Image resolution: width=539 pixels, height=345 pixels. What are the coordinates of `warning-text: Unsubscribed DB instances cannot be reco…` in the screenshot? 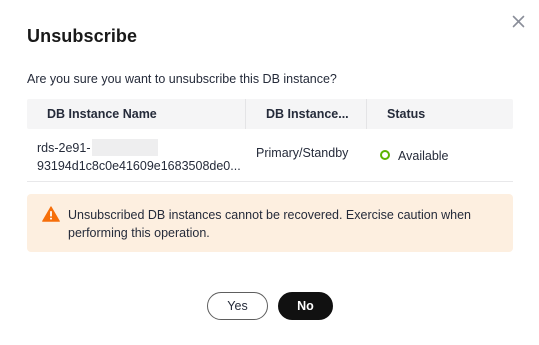 It's located at (269, 224).